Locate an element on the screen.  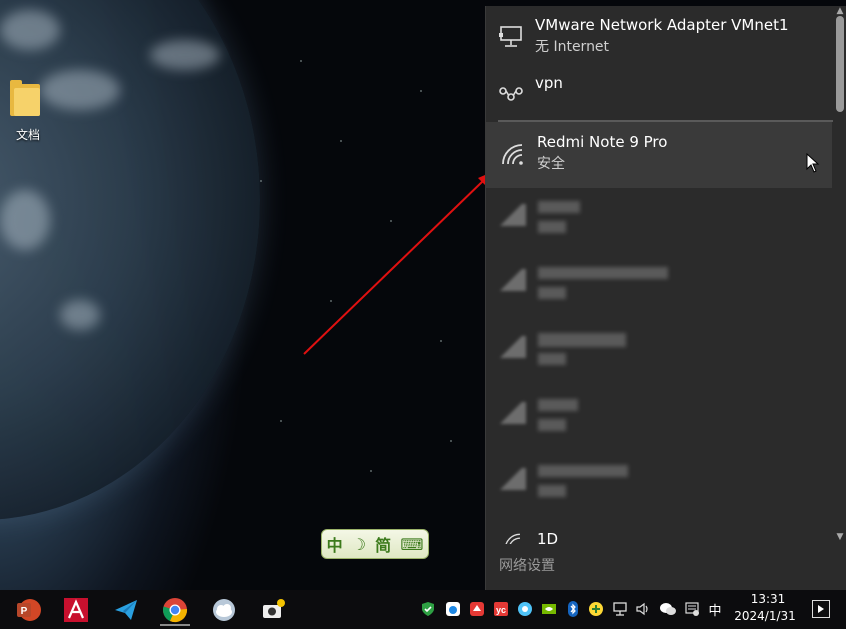
scrollbar-thumb is located at coordinates (840, 64).